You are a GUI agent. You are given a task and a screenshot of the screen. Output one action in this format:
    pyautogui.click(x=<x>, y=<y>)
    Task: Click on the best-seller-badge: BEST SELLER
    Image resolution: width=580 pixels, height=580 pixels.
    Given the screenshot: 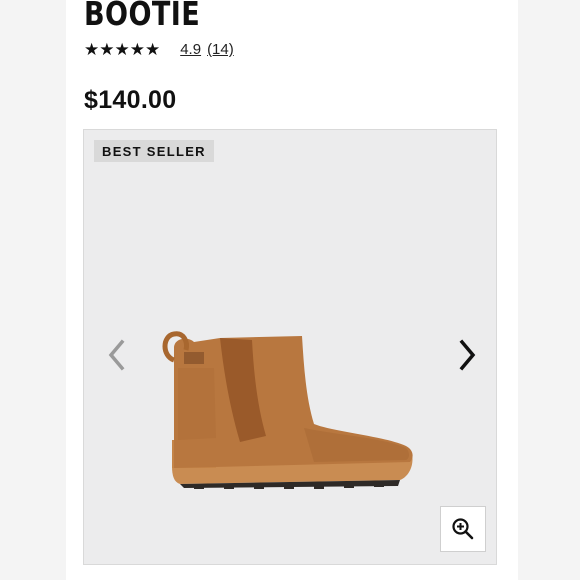 What is the action you would take?
    pyautogui.click(x=154, y=151)
    